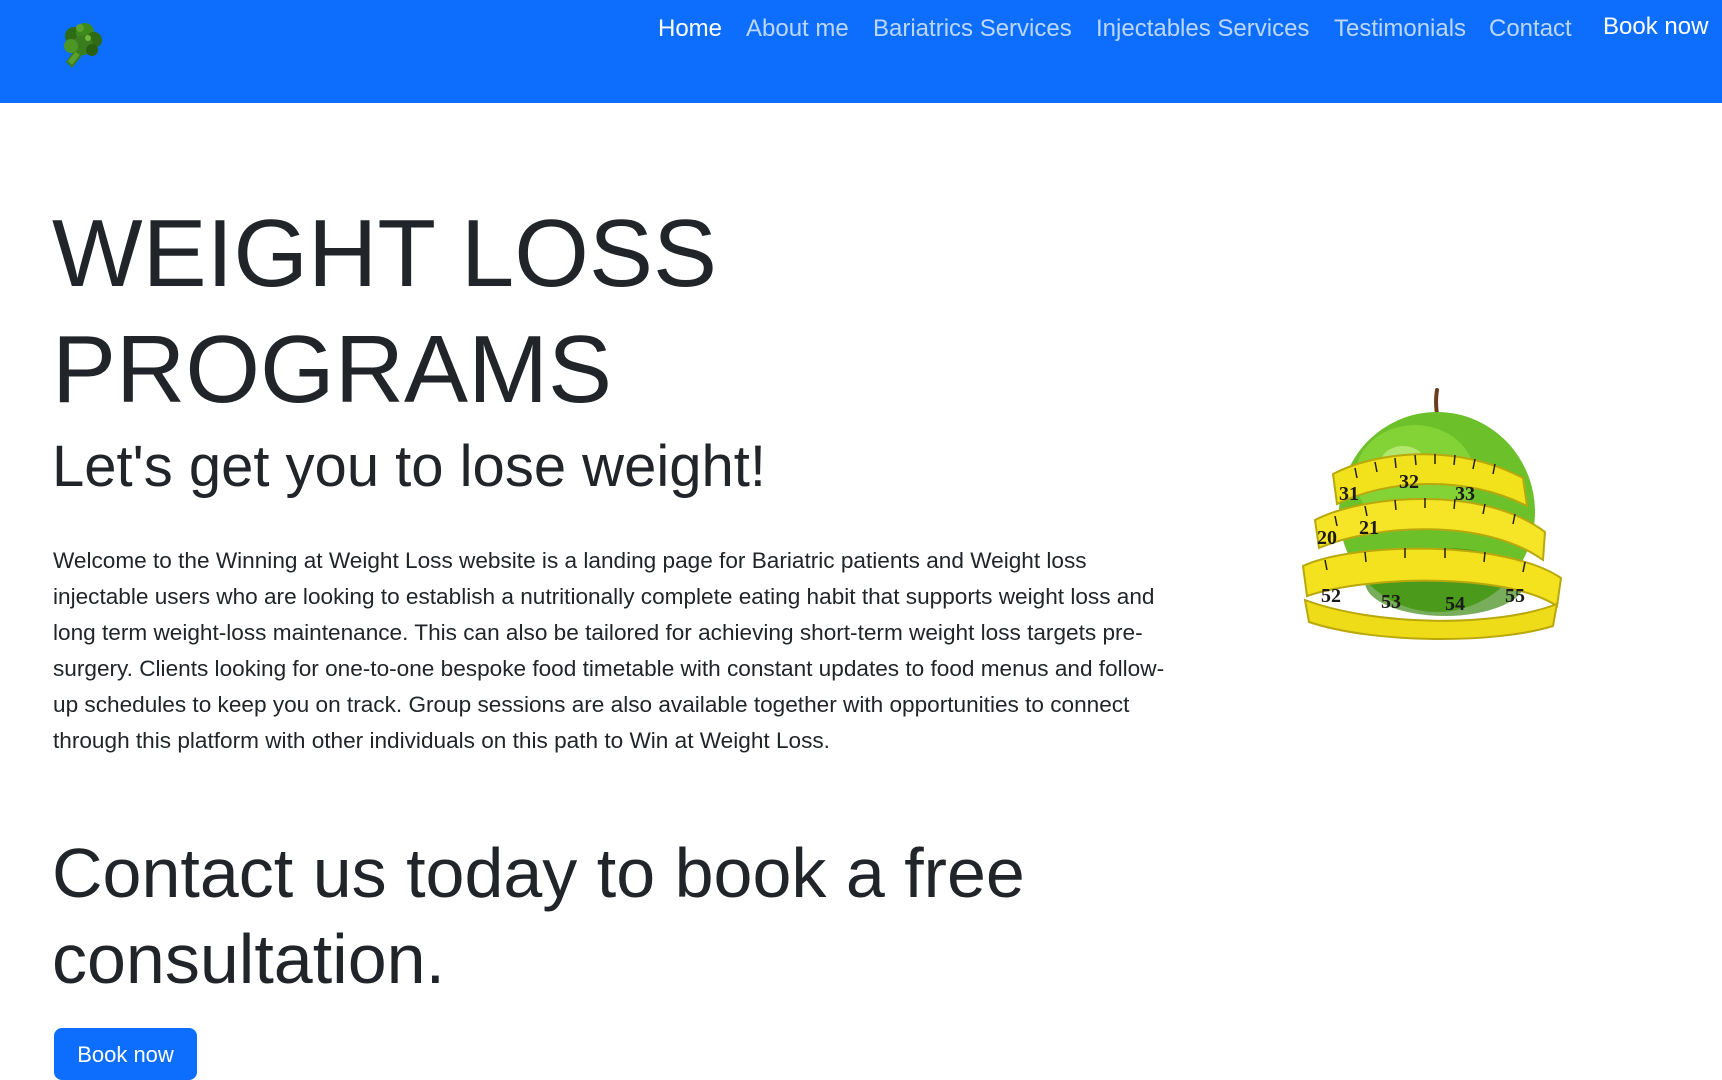 This screenshot has width=1722, height=1080. Describe the element at coordinates (1202, 29) in the screenshot. I see `nav-injectables-services: Injectables Services` at that location.